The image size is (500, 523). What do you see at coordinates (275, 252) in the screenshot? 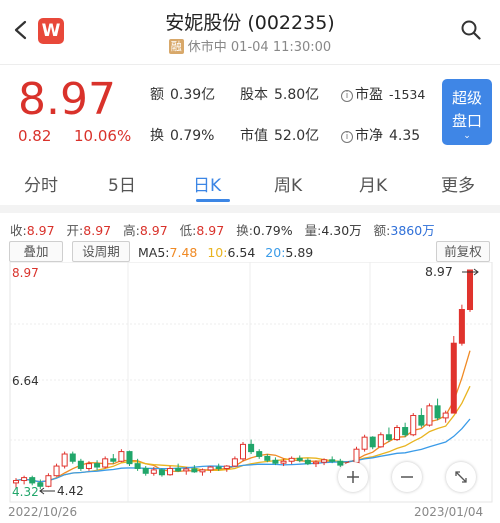
I see `ma20-label: 20:` at bounding box center [275, 252].